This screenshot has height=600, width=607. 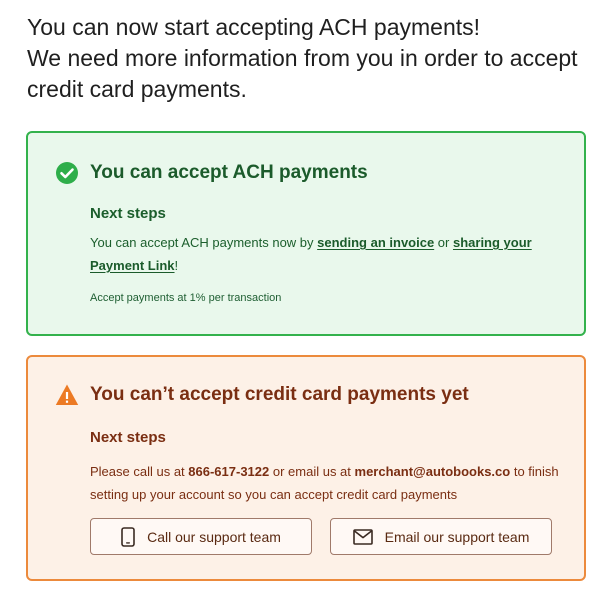 What do you see at coordinates (229, 172) in the screenshot?
I see `ach-card-title: You can accept ACH payments` at bounding box center [229, 172].